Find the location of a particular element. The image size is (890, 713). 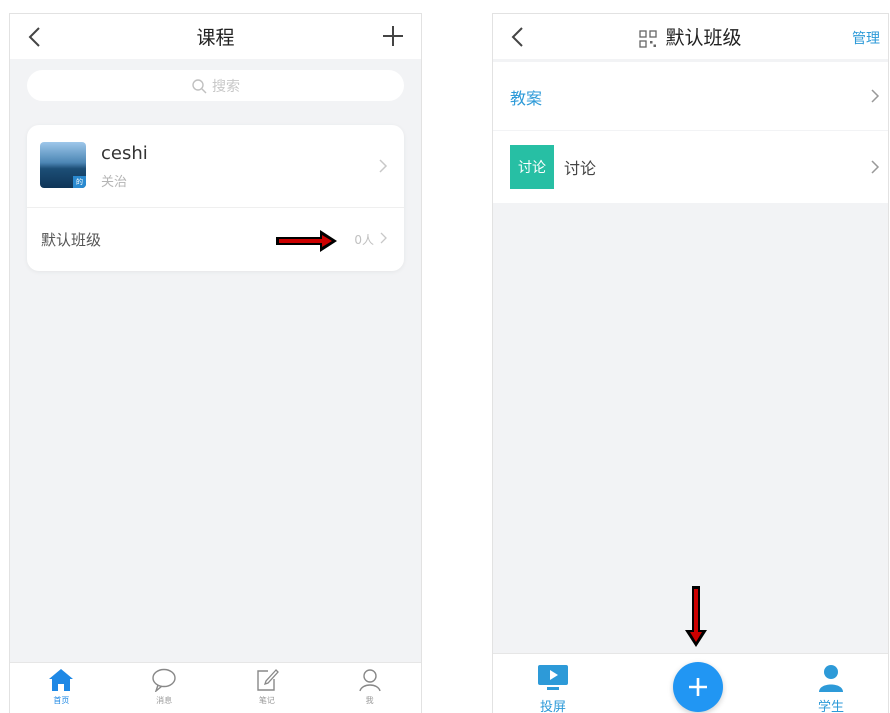

tab-label: 我 is located at coordinates (369, 700).